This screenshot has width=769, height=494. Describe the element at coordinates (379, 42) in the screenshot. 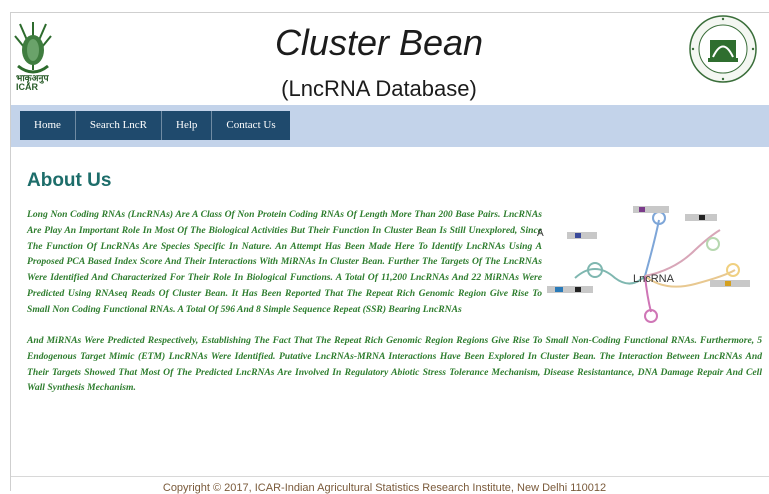

I see `page-title: Cluster Bean` at that location.